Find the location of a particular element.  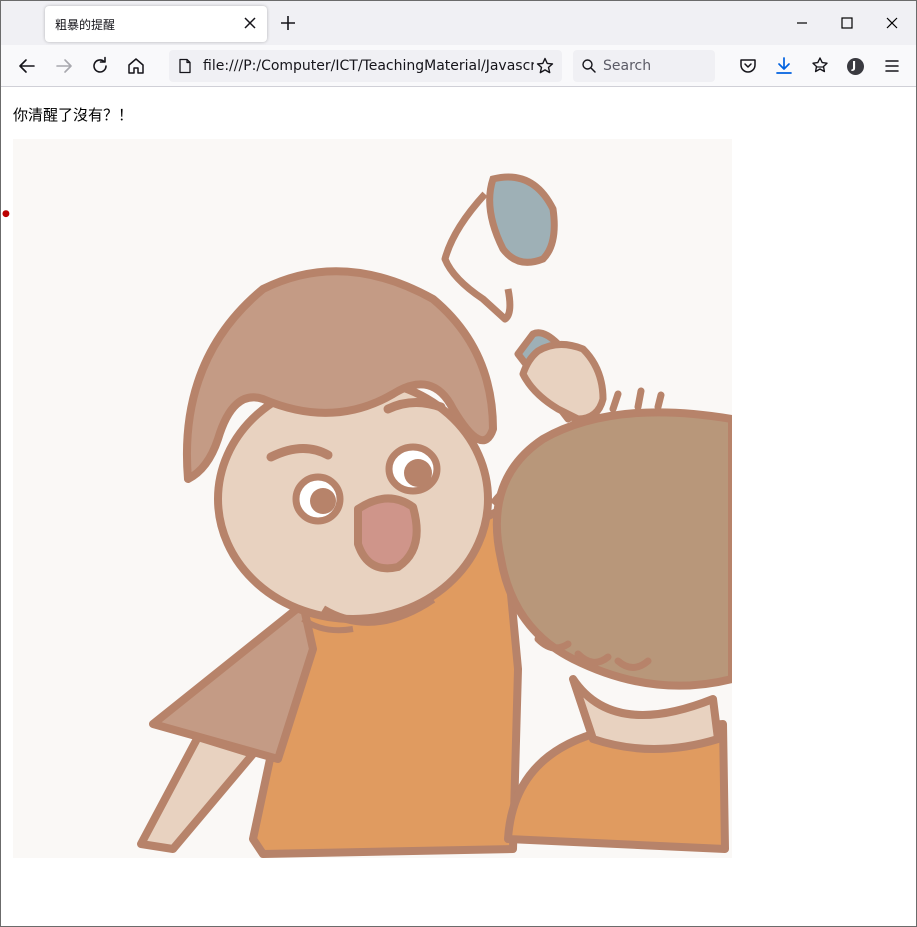

back-arrow-icon is located at coordinates (27, 66).